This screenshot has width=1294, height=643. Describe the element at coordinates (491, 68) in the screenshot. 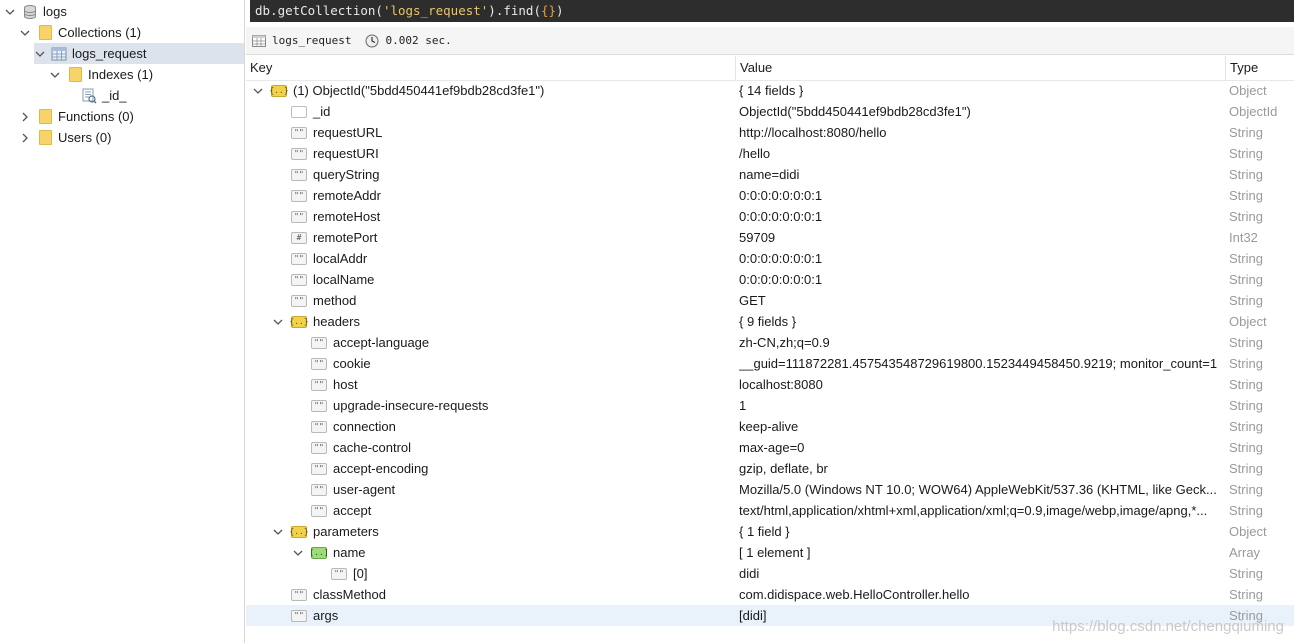

I see `column-header-key: Key` at that location.